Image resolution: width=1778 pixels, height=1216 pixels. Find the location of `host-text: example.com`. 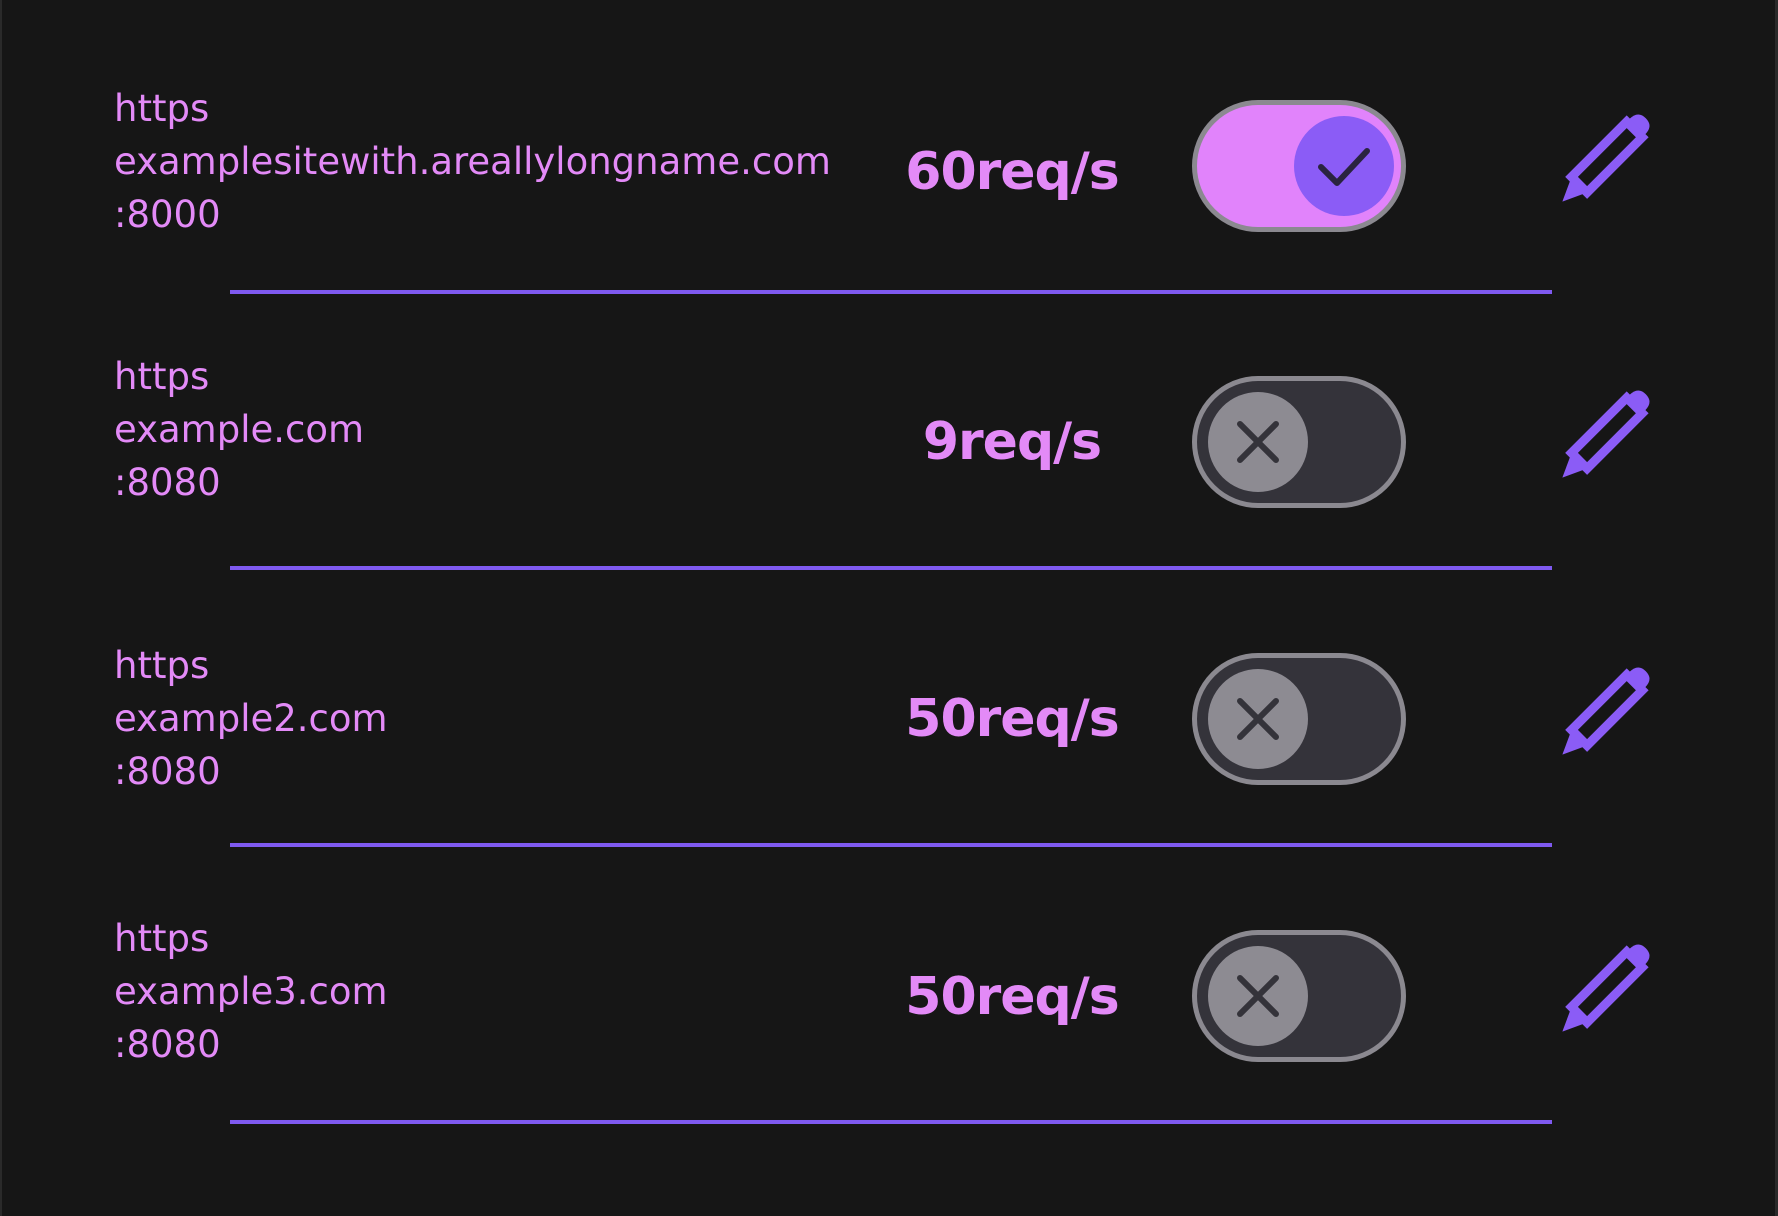

host-text: example.com is located at coordinates (239, 429).